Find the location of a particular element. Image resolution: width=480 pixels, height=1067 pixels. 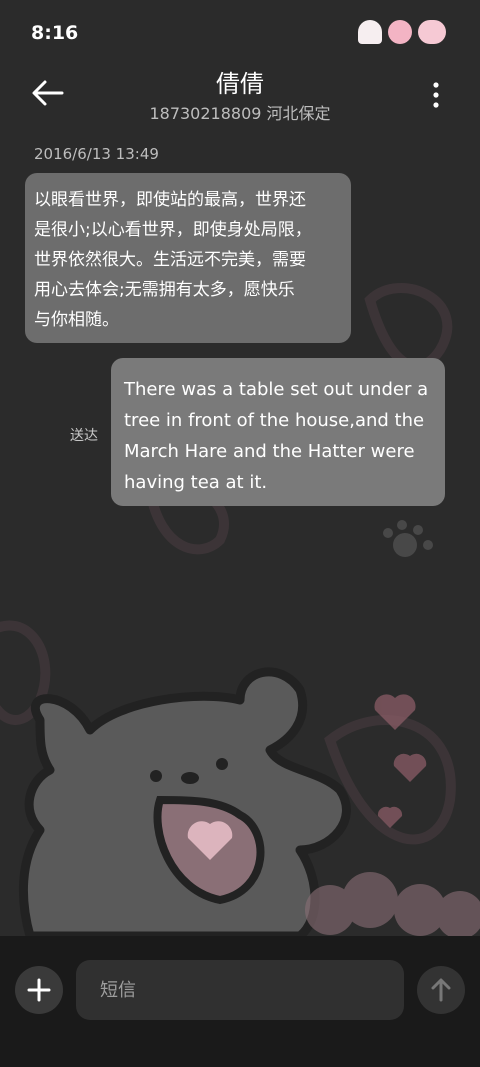

composer-bar is located at coordinates (240, 1001).